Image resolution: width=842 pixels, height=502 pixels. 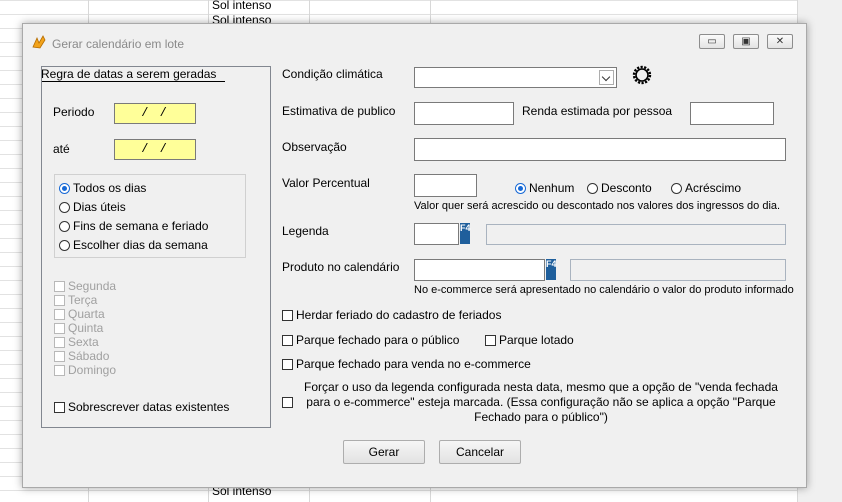 What do you see at coordinates (83, 300) in the screenshot?
I see `weekday-label: Terça` at bounding box center [83, 300].